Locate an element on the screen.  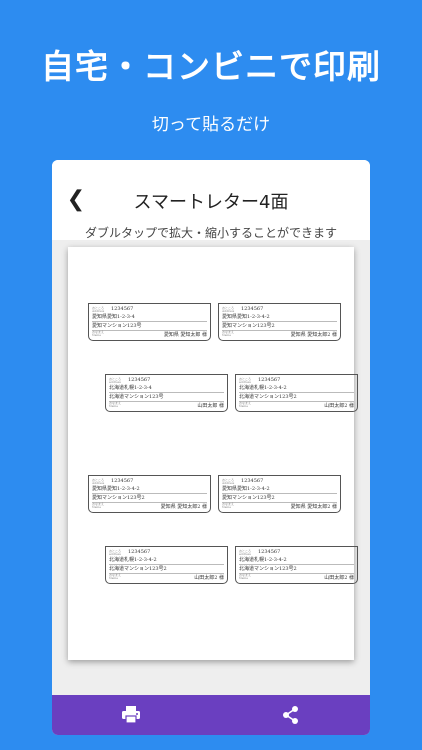
address-line-2: 愛知マンション123号 is located at coordinates (149, 327).